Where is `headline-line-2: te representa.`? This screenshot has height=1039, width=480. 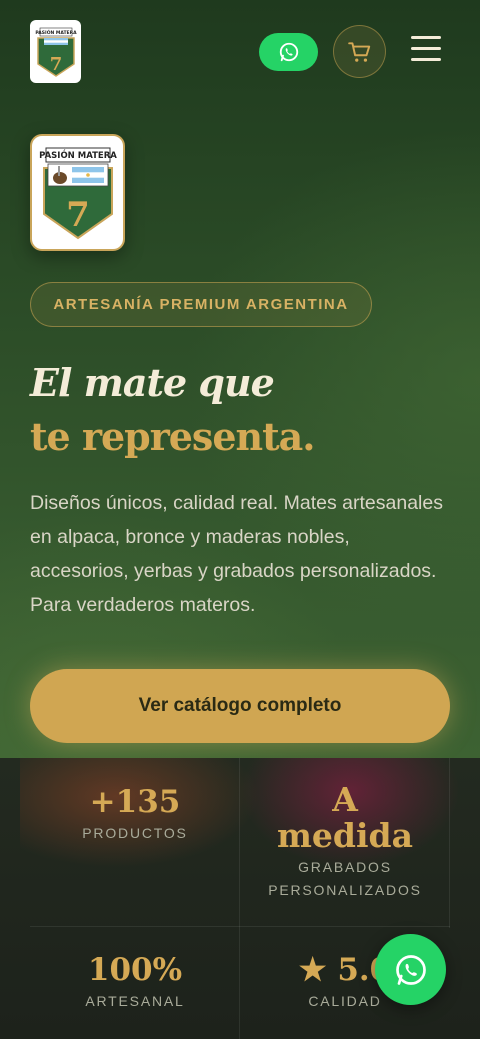 headline-line-2: te representa. is located at coordinates (173, 436).